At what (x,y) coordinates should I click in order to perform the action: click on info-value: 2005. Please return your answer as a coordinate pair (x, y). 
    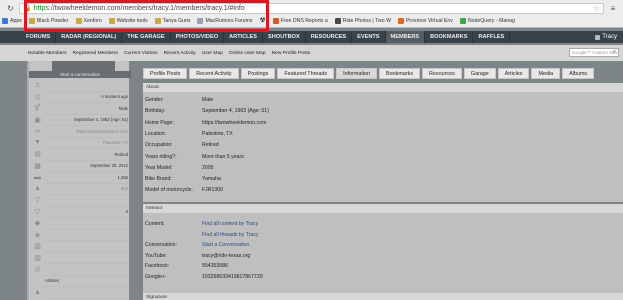
    Looking at the image, I should click on (208, 167).